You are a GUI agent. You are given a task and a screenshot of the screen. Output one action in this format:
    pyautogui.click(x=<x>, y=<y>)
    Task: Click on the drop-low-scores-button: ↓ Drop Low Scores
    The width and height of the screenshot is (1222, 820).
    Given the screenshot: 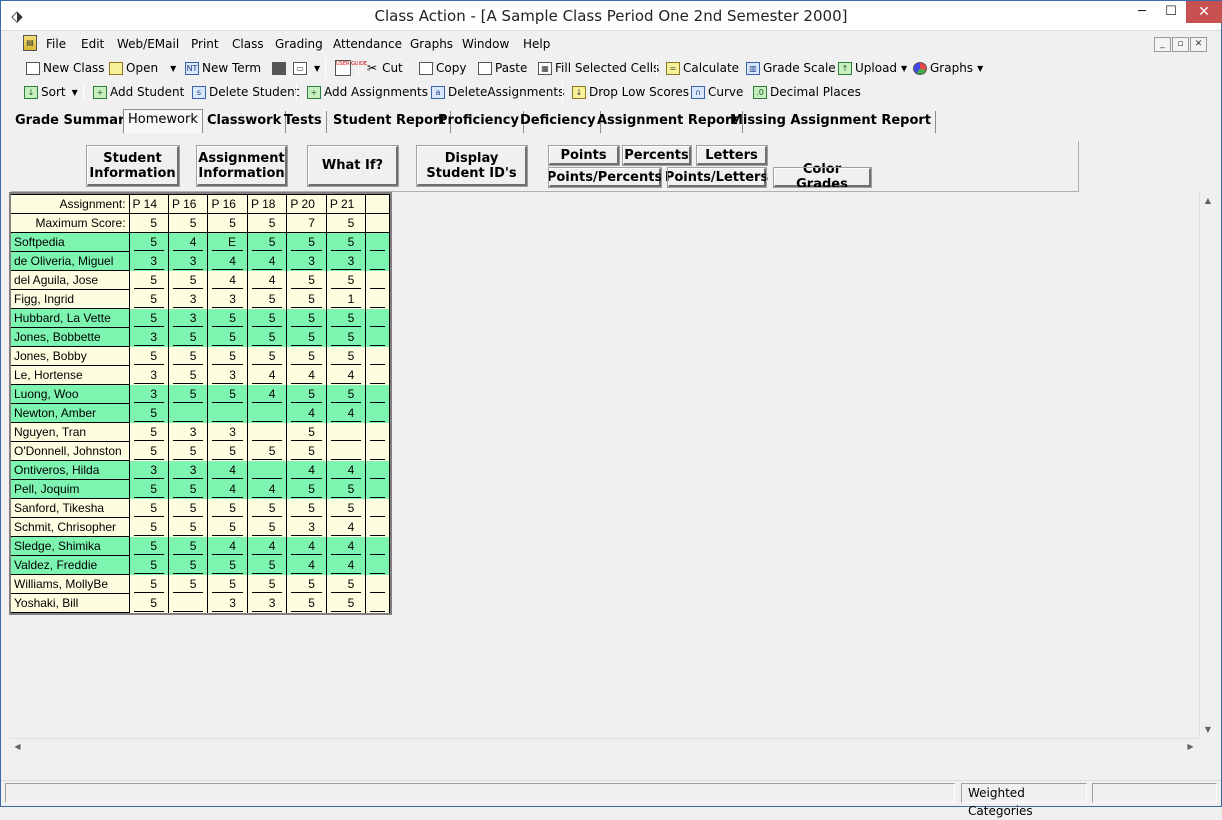 What is the action you would take?
    pyautogui.click(x=630, y=92)
    